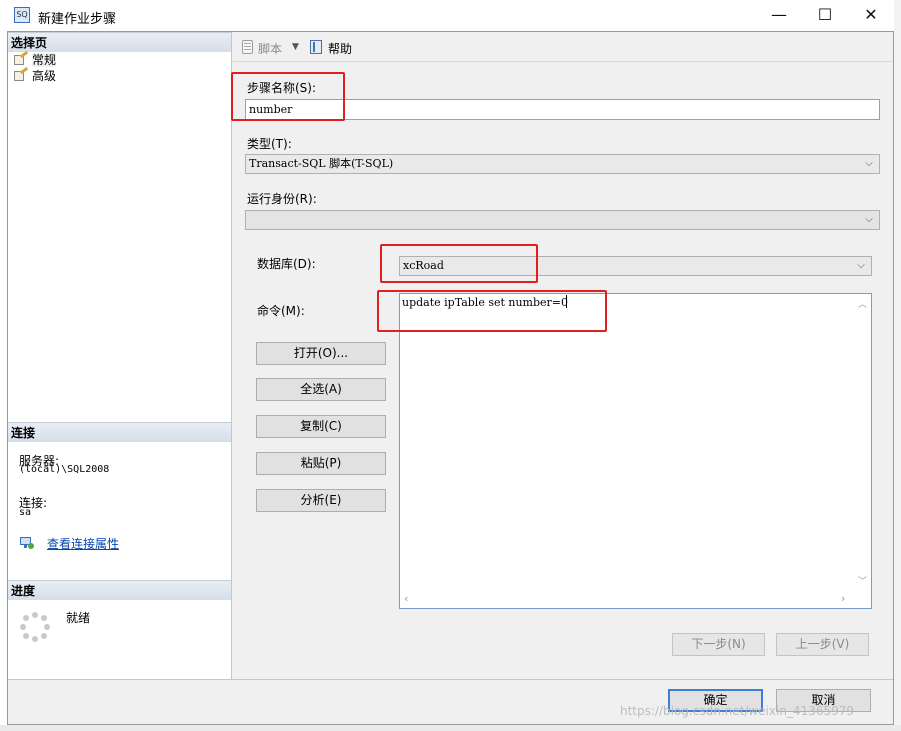 The width and height of the screenshot is (901, 731). What do you see at coordinates (825, 16) in the screenshot?
I see `maximize-button: ☐` at bounding box center [825, 16].